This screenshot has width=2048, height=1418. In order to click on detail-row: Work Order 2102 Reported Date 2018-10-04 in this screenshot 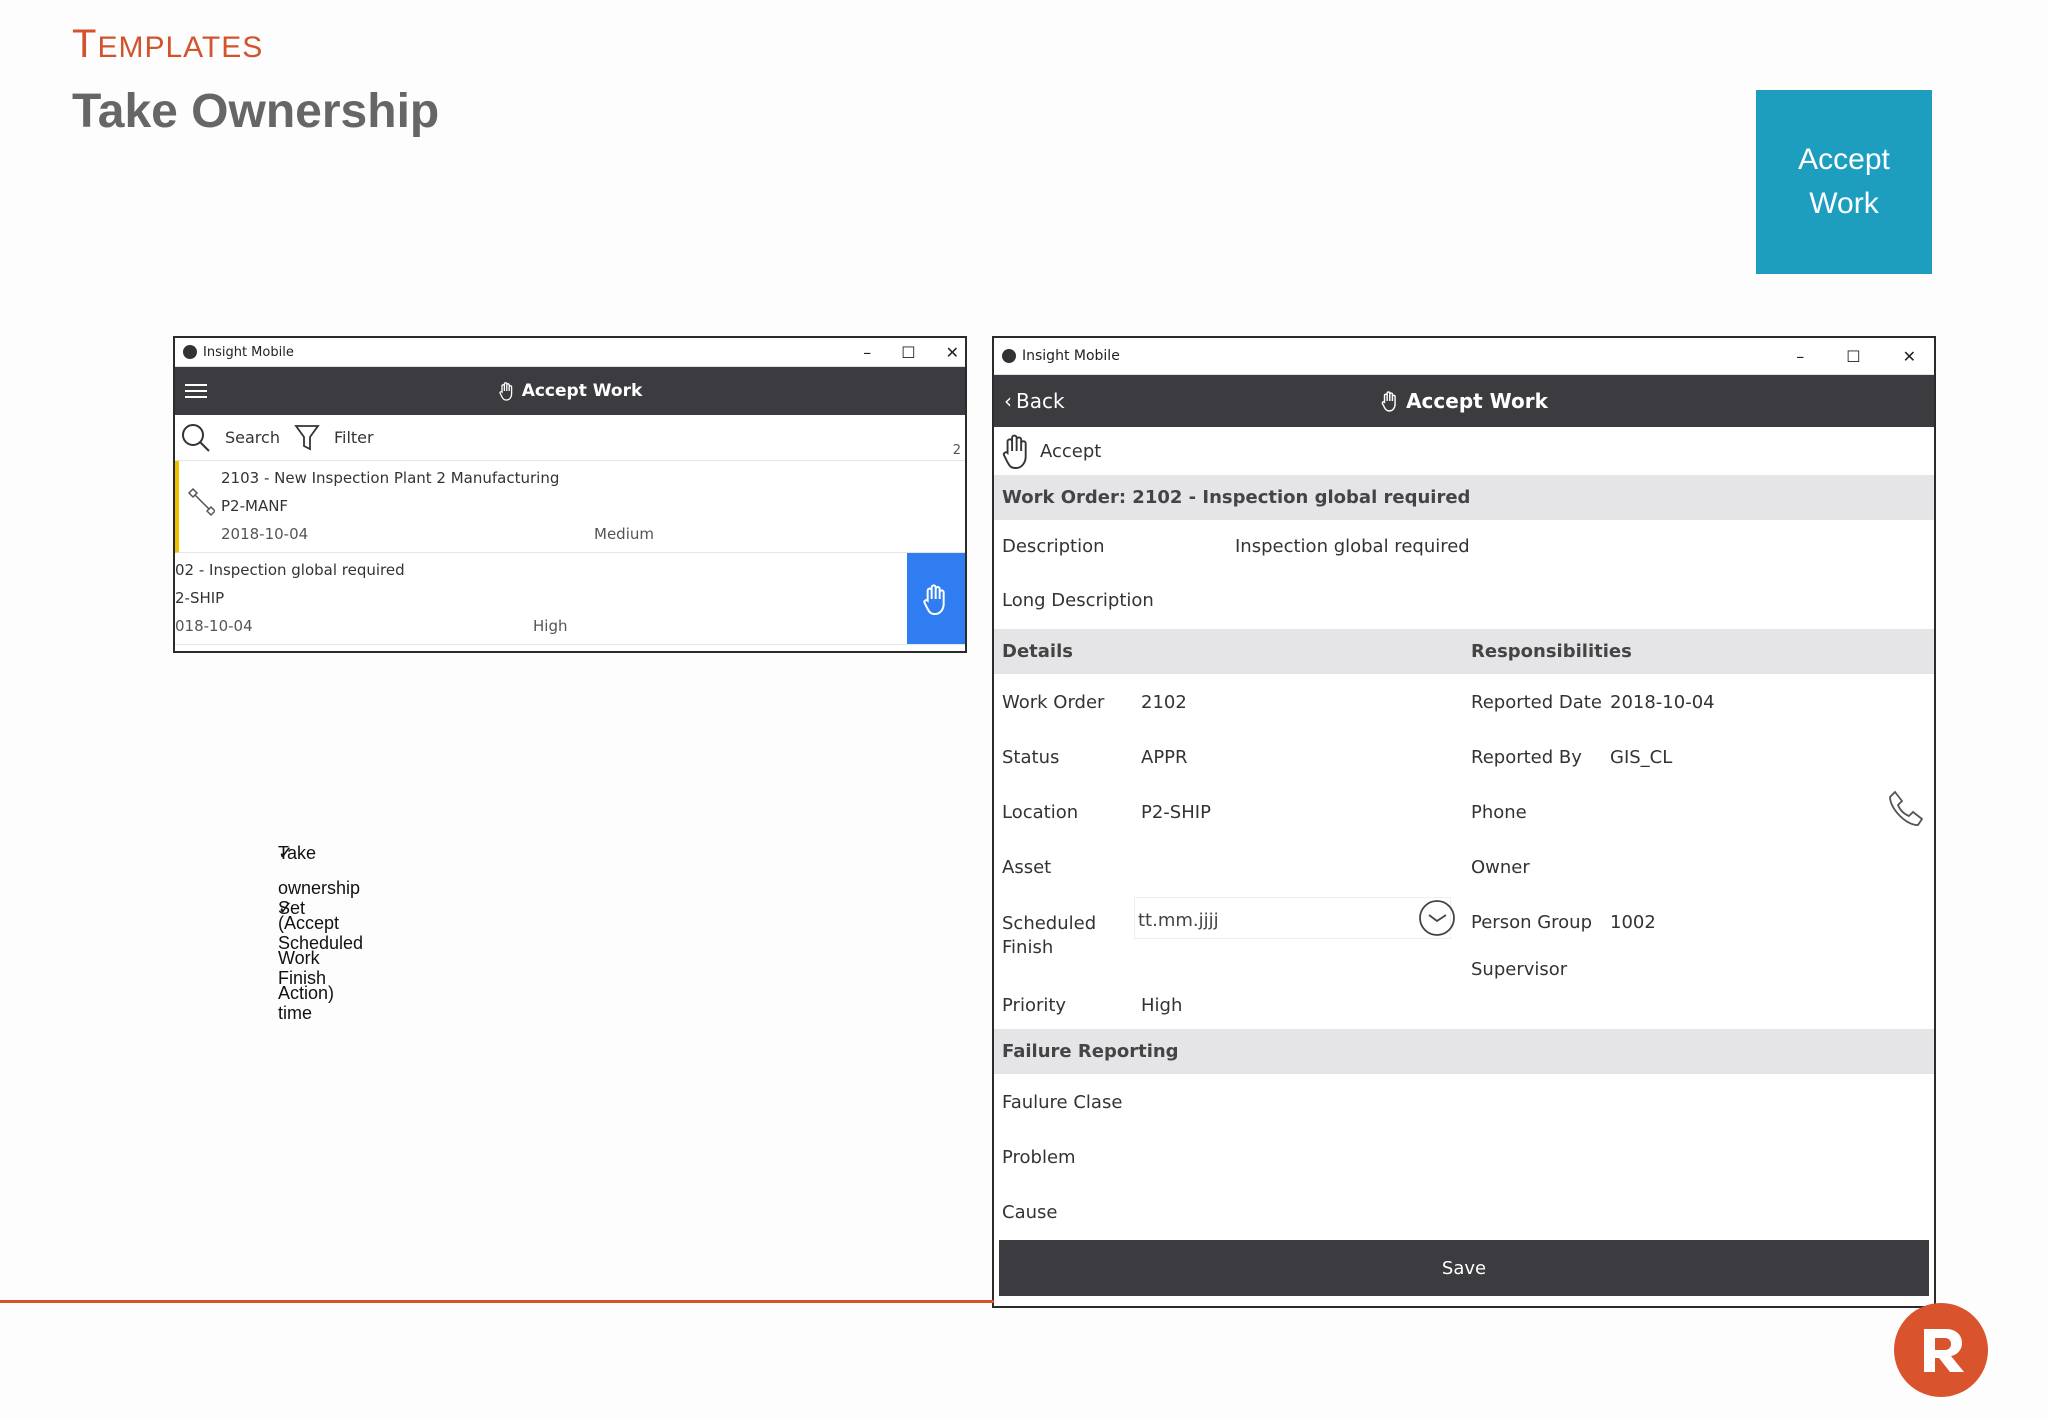, I will do `click(1464, 701)`.